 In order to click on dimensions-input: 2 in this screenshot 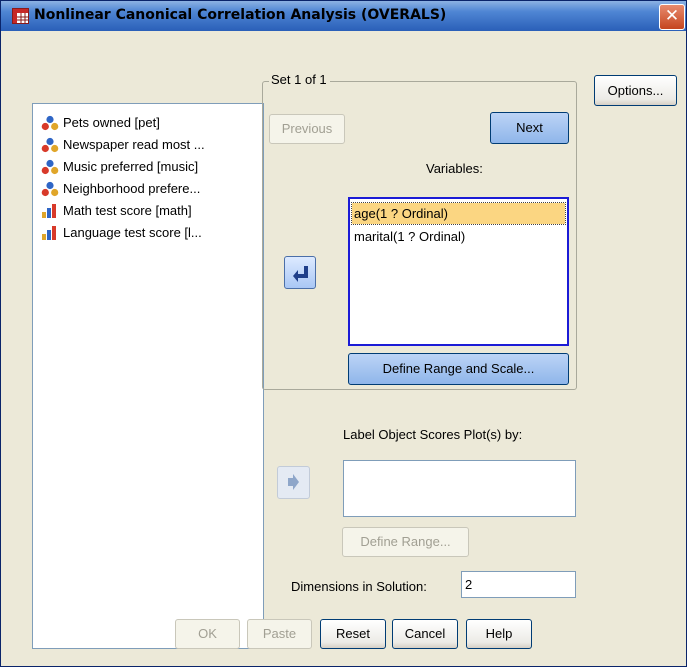, I will do `click(518, 584)`.